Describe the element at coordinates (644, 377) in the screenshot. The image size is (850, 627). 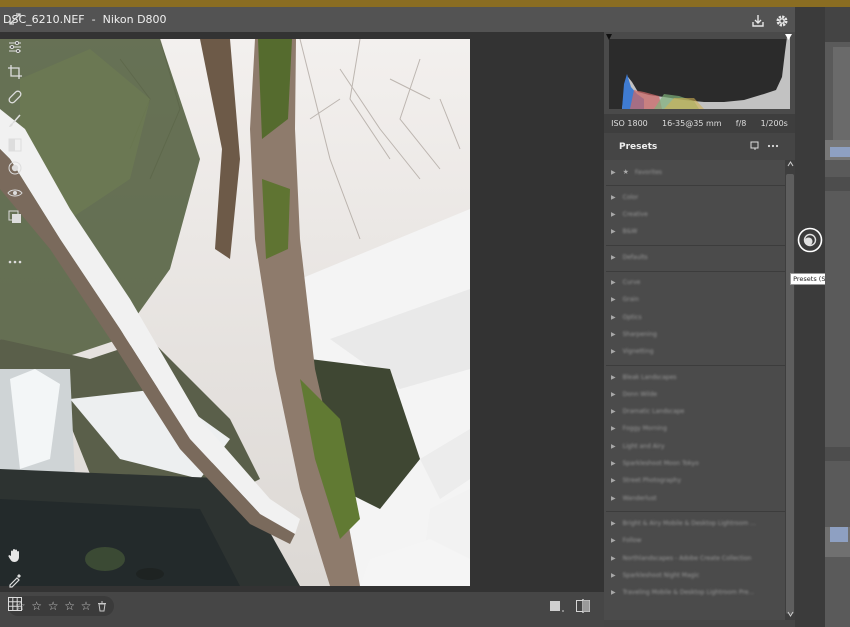
I see `preset-group-item: ▶ Bleak Landscapes` at that location.